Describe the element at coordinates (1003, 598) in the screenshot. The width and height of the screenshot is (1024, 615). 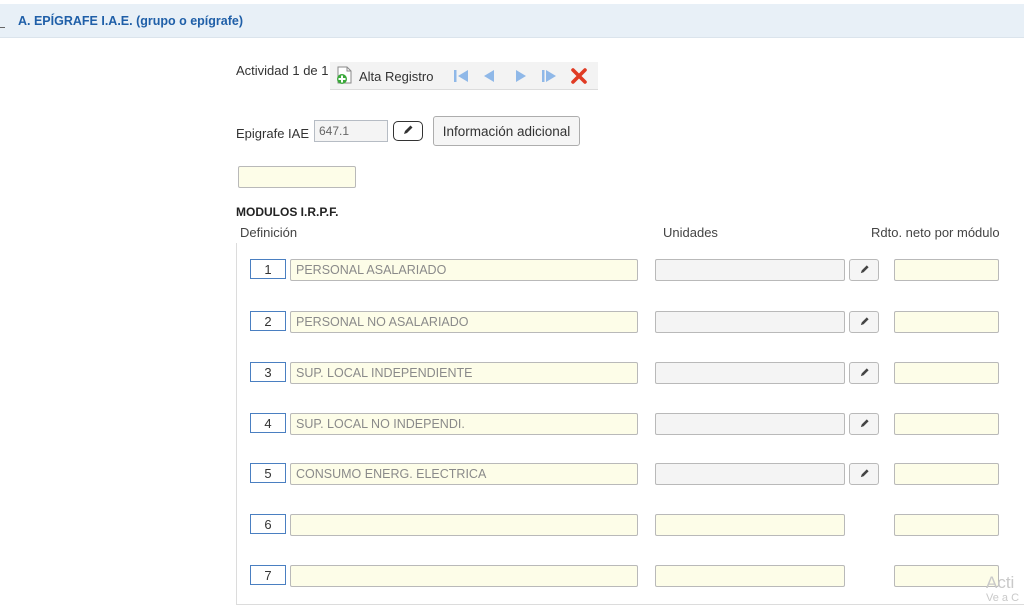
I see `watermark-line2: Ve a C` at that location.